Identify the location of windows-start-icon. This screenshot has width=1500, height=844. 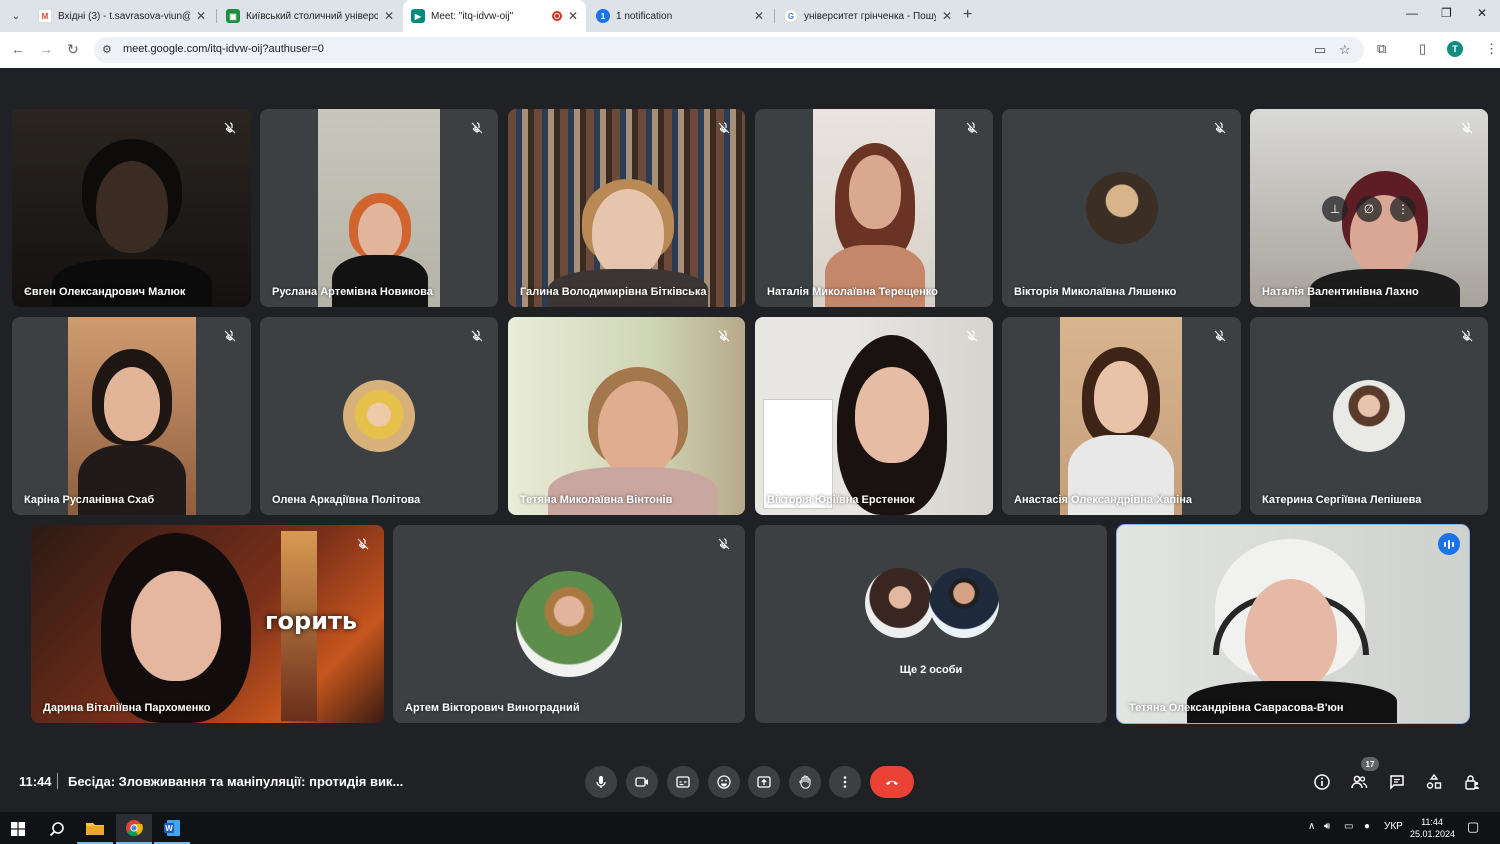
(18, 829).